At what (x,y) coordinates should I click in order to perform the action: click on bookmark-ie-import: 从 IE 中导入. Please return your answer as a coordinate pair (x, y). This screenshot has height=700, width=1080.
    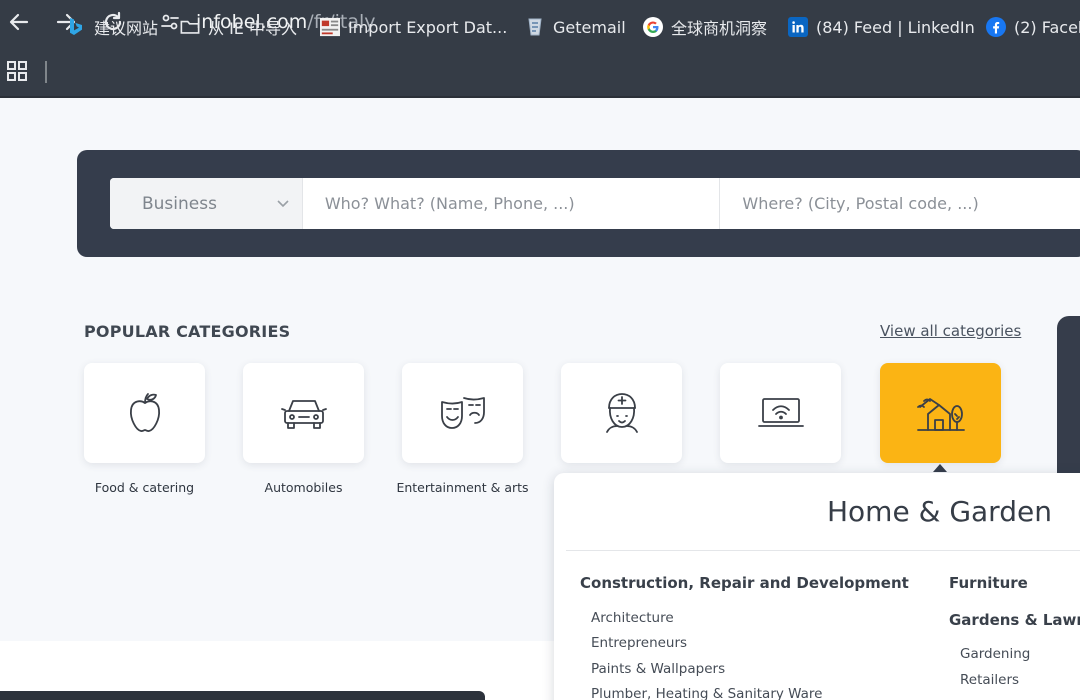
    Looking at the image, I should click on (238, 27).